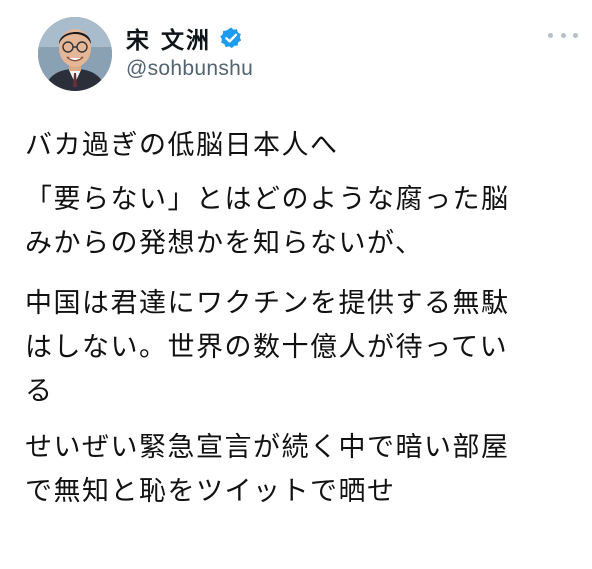 This screenshot has height=569, width=592. What do you see at coordinates (267, 447) in the screenshot?
I see `tweet-line: せいぜい緊急宣言が続く中で暗い部屋` at bounding box center [267, 447].